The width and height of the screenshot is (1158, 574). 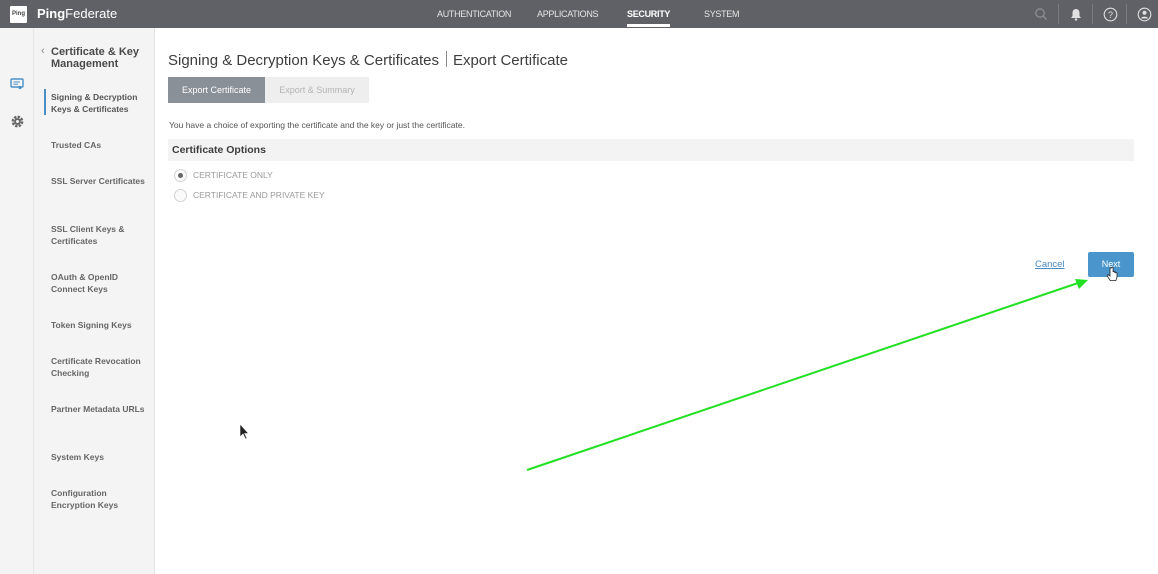 I want to click on title-divider, so click(x=446, y=59).